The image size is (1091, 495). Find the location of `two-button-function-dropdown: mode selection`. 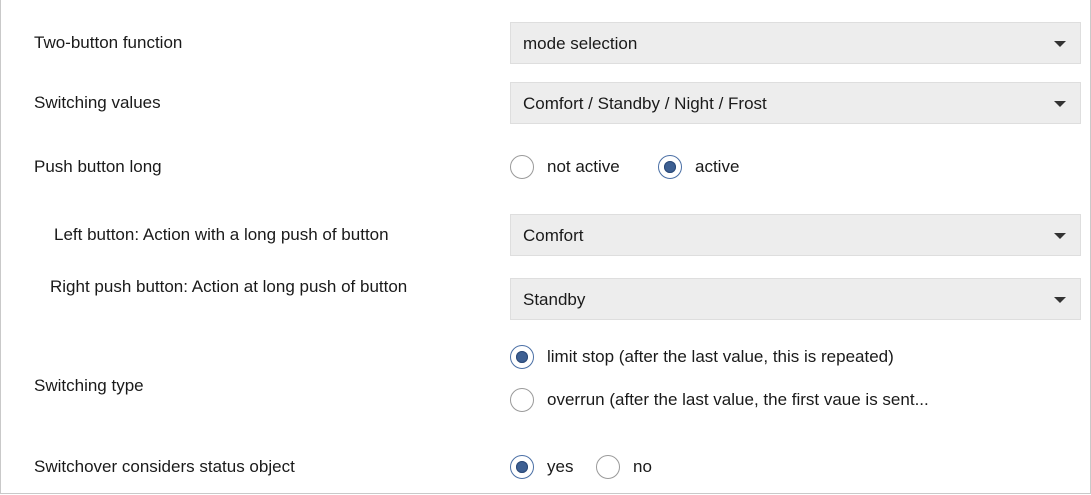

two-button-function-dropdown: mode selection is located at coordinates (795, 43).